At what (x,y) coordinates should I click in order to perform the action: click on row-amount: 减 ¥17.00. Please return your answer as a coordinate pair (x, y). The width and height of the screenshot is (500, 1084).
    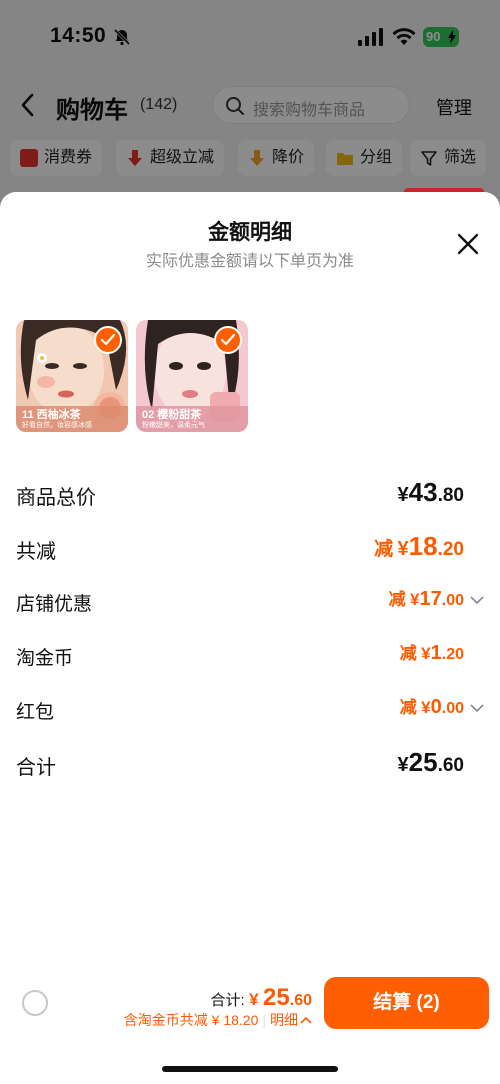
    Looking at the image, I should click on (426, 598).